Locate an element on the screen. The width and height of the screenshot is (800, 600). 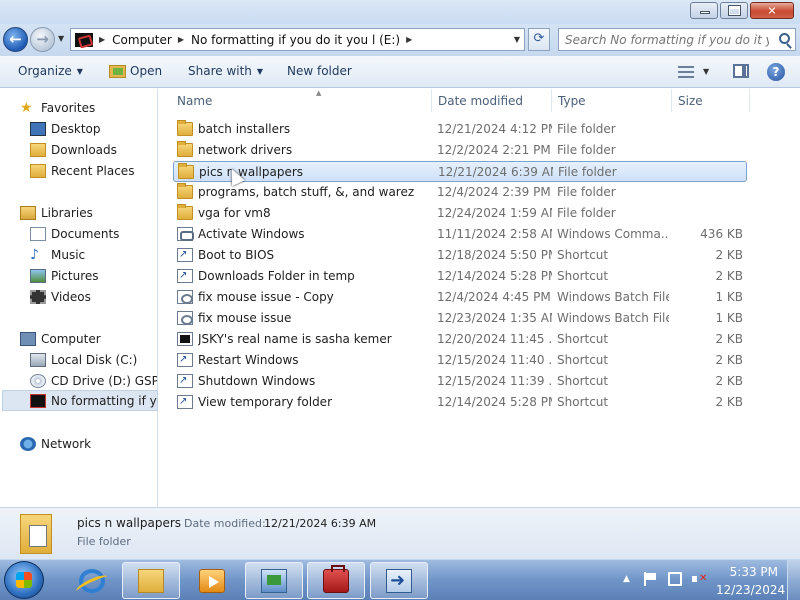
address-dropdown-icon: ▼ is located at coordinates (517, 39).